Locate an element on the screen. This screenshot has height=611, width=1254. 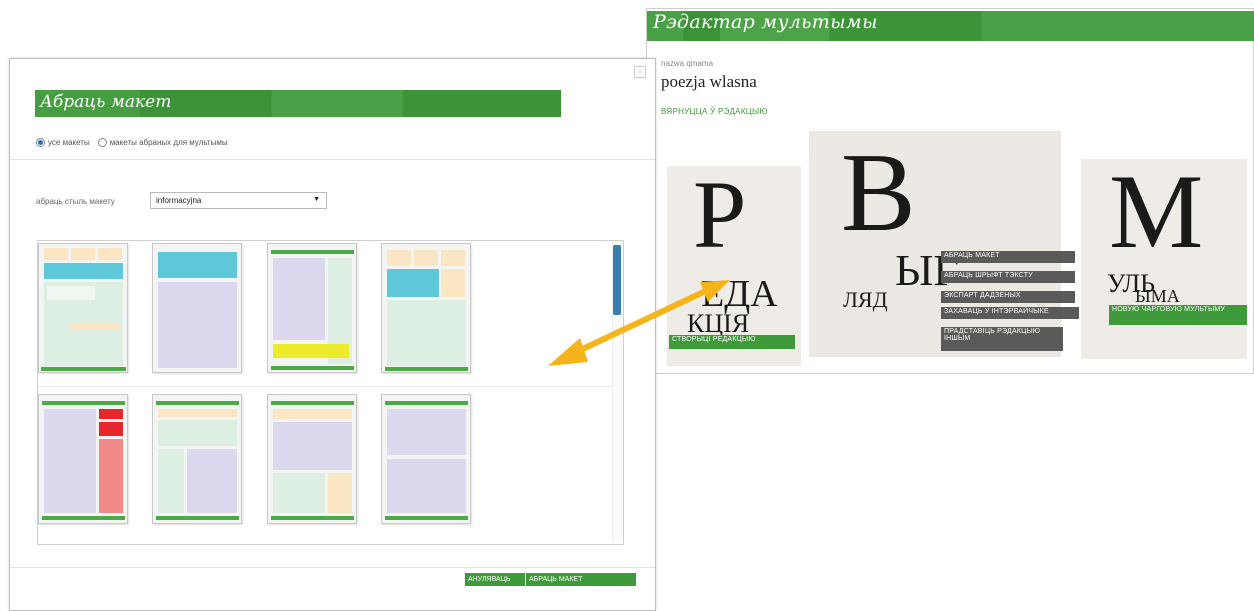
choose-layout-action: АБРАЦЬ МАКЕТ is located at coordinates (1008, 257).